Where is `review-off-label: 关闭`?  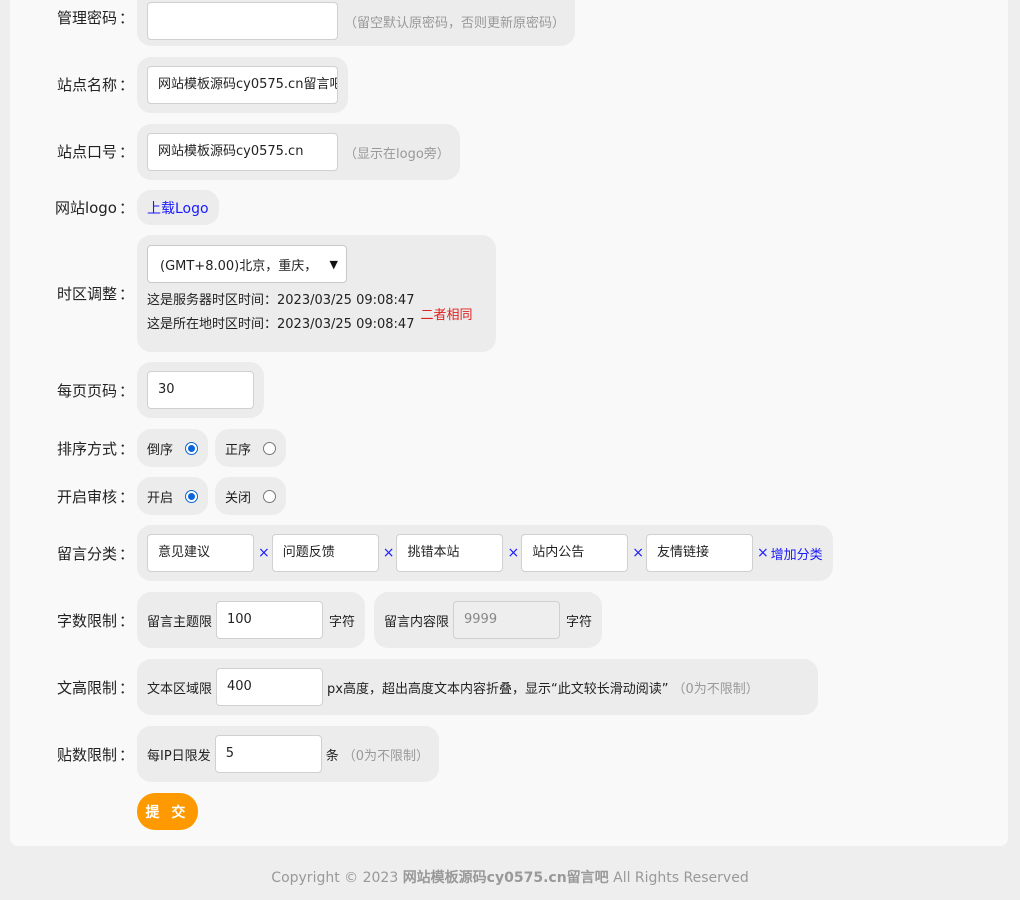
review-off-label: 关闭 is located at coordinates (238, 498).